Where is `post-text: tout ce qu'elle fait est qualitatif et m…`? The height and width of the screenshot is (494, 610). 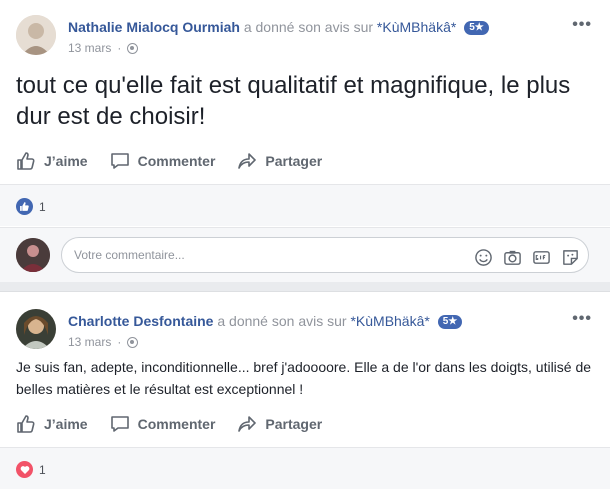
post-text: tout ce qu'elle fait est qualitatif et m… is located at coordinates (293, 101).